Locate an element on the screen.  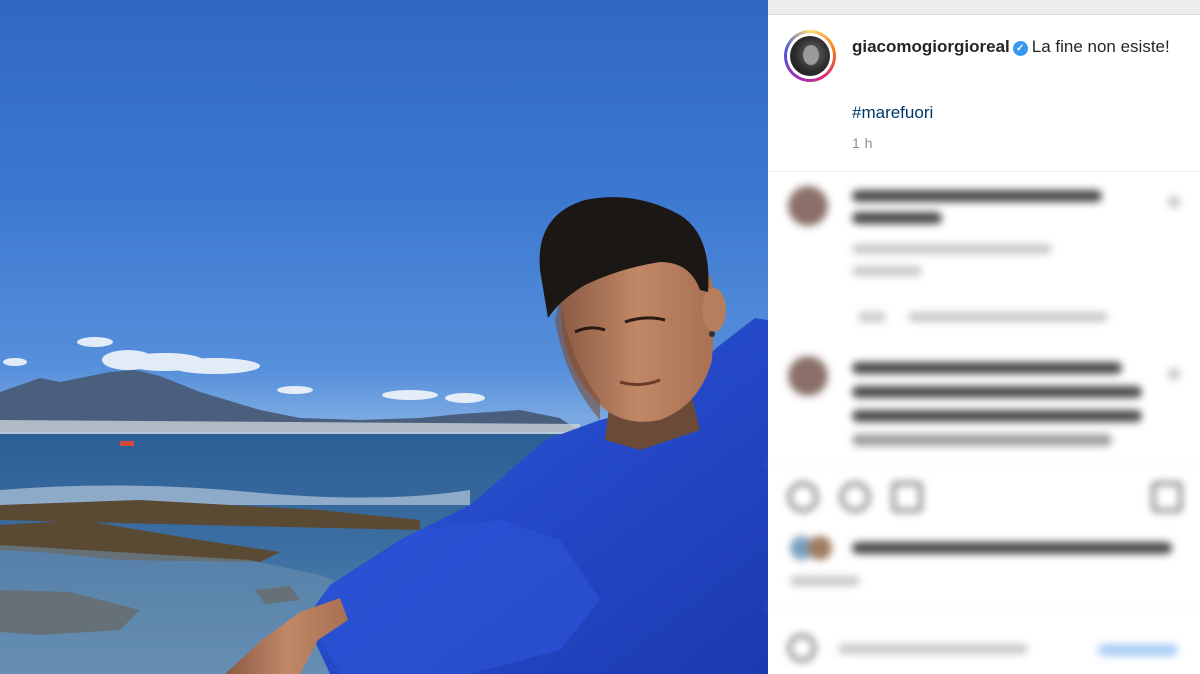
username-link: giacomogiorgioreal is located at coordinates (931, 46).